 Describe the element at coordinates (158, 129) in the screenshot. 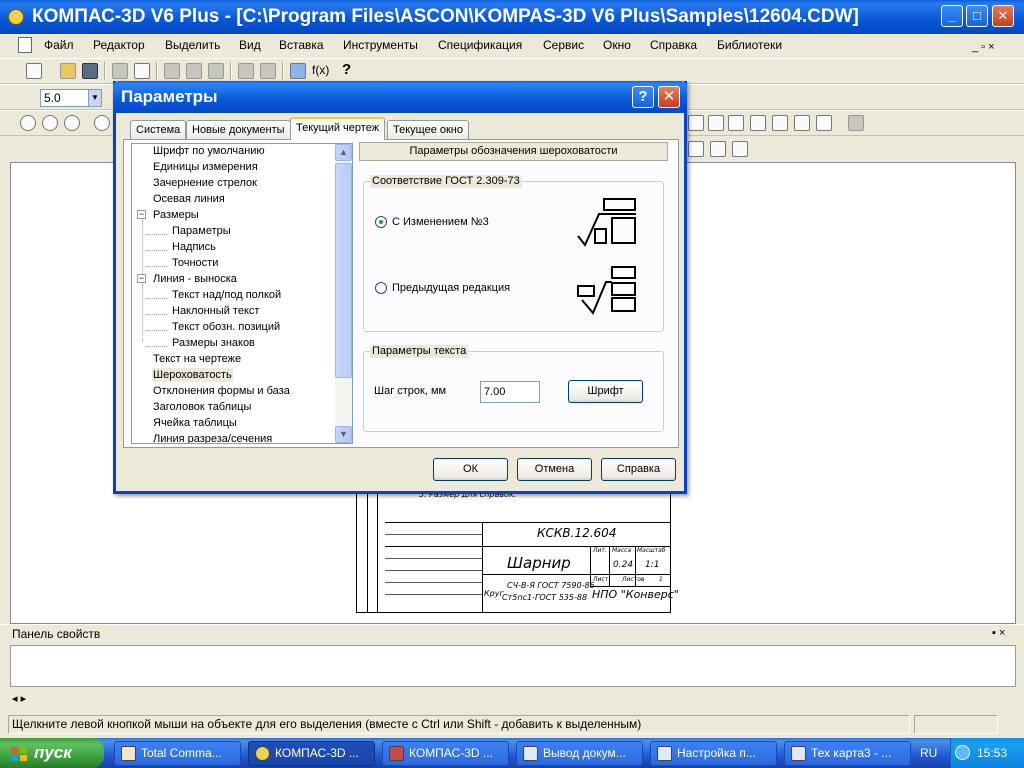

I see `tab-system: Система` at that location.